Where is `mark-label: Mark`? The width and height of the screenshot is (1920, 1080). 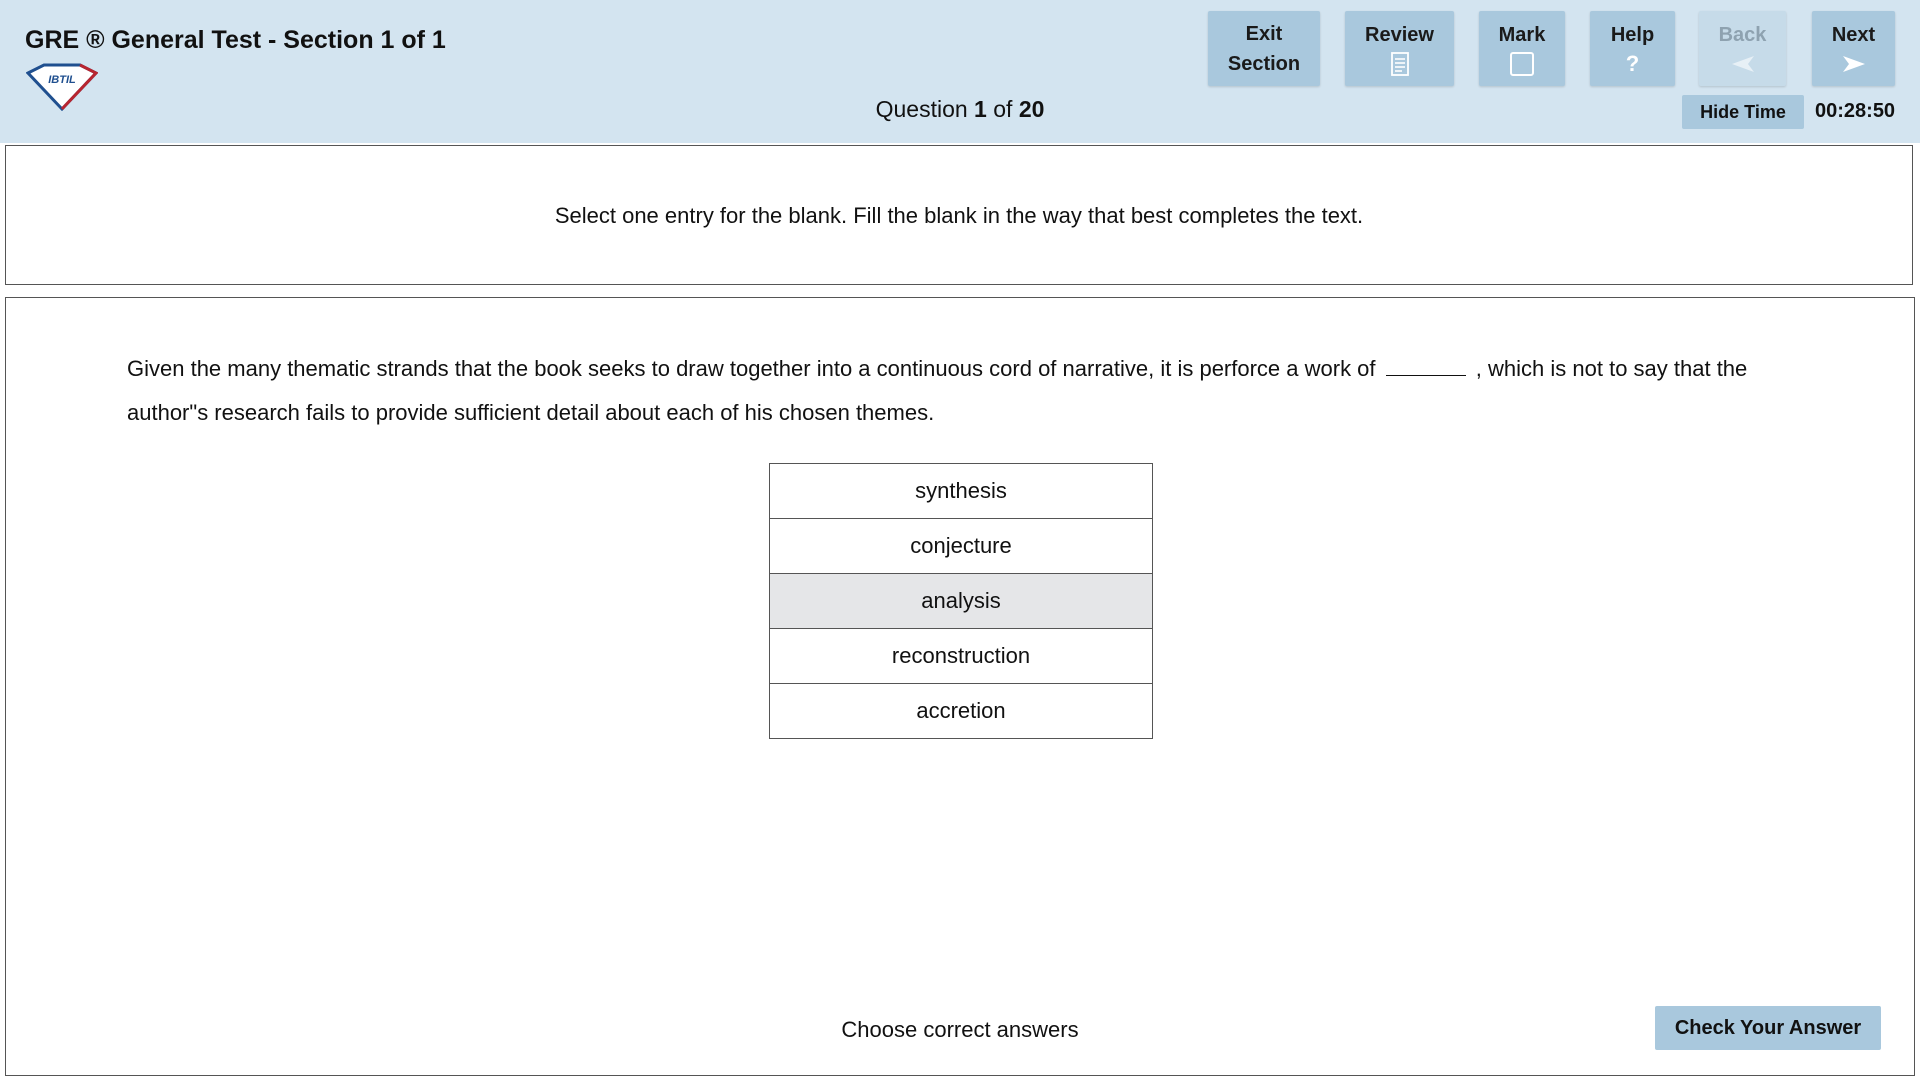 mark-label: Mark is located at coordinates (1522, 34).